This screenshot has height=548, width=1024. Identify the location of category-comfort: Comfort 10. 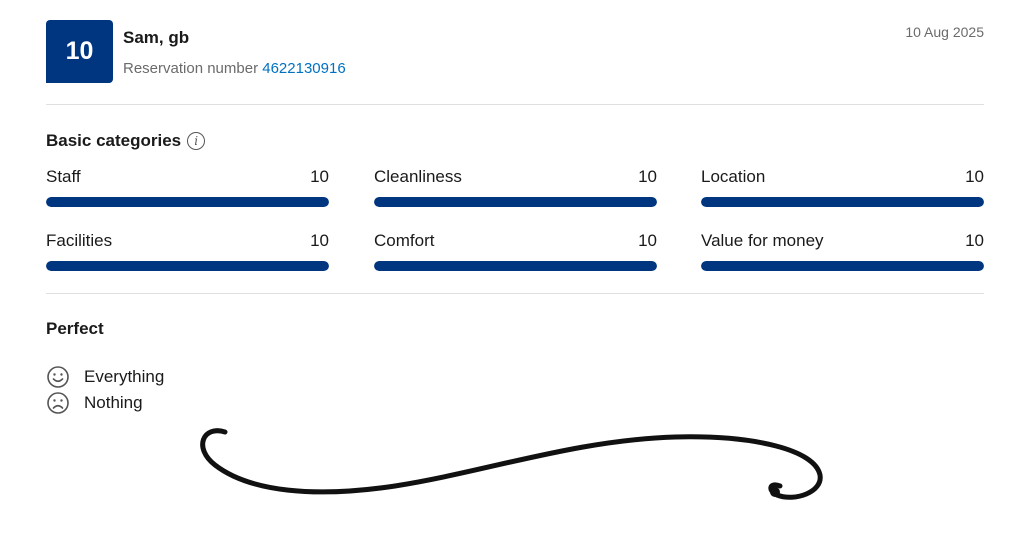
(515, 251).